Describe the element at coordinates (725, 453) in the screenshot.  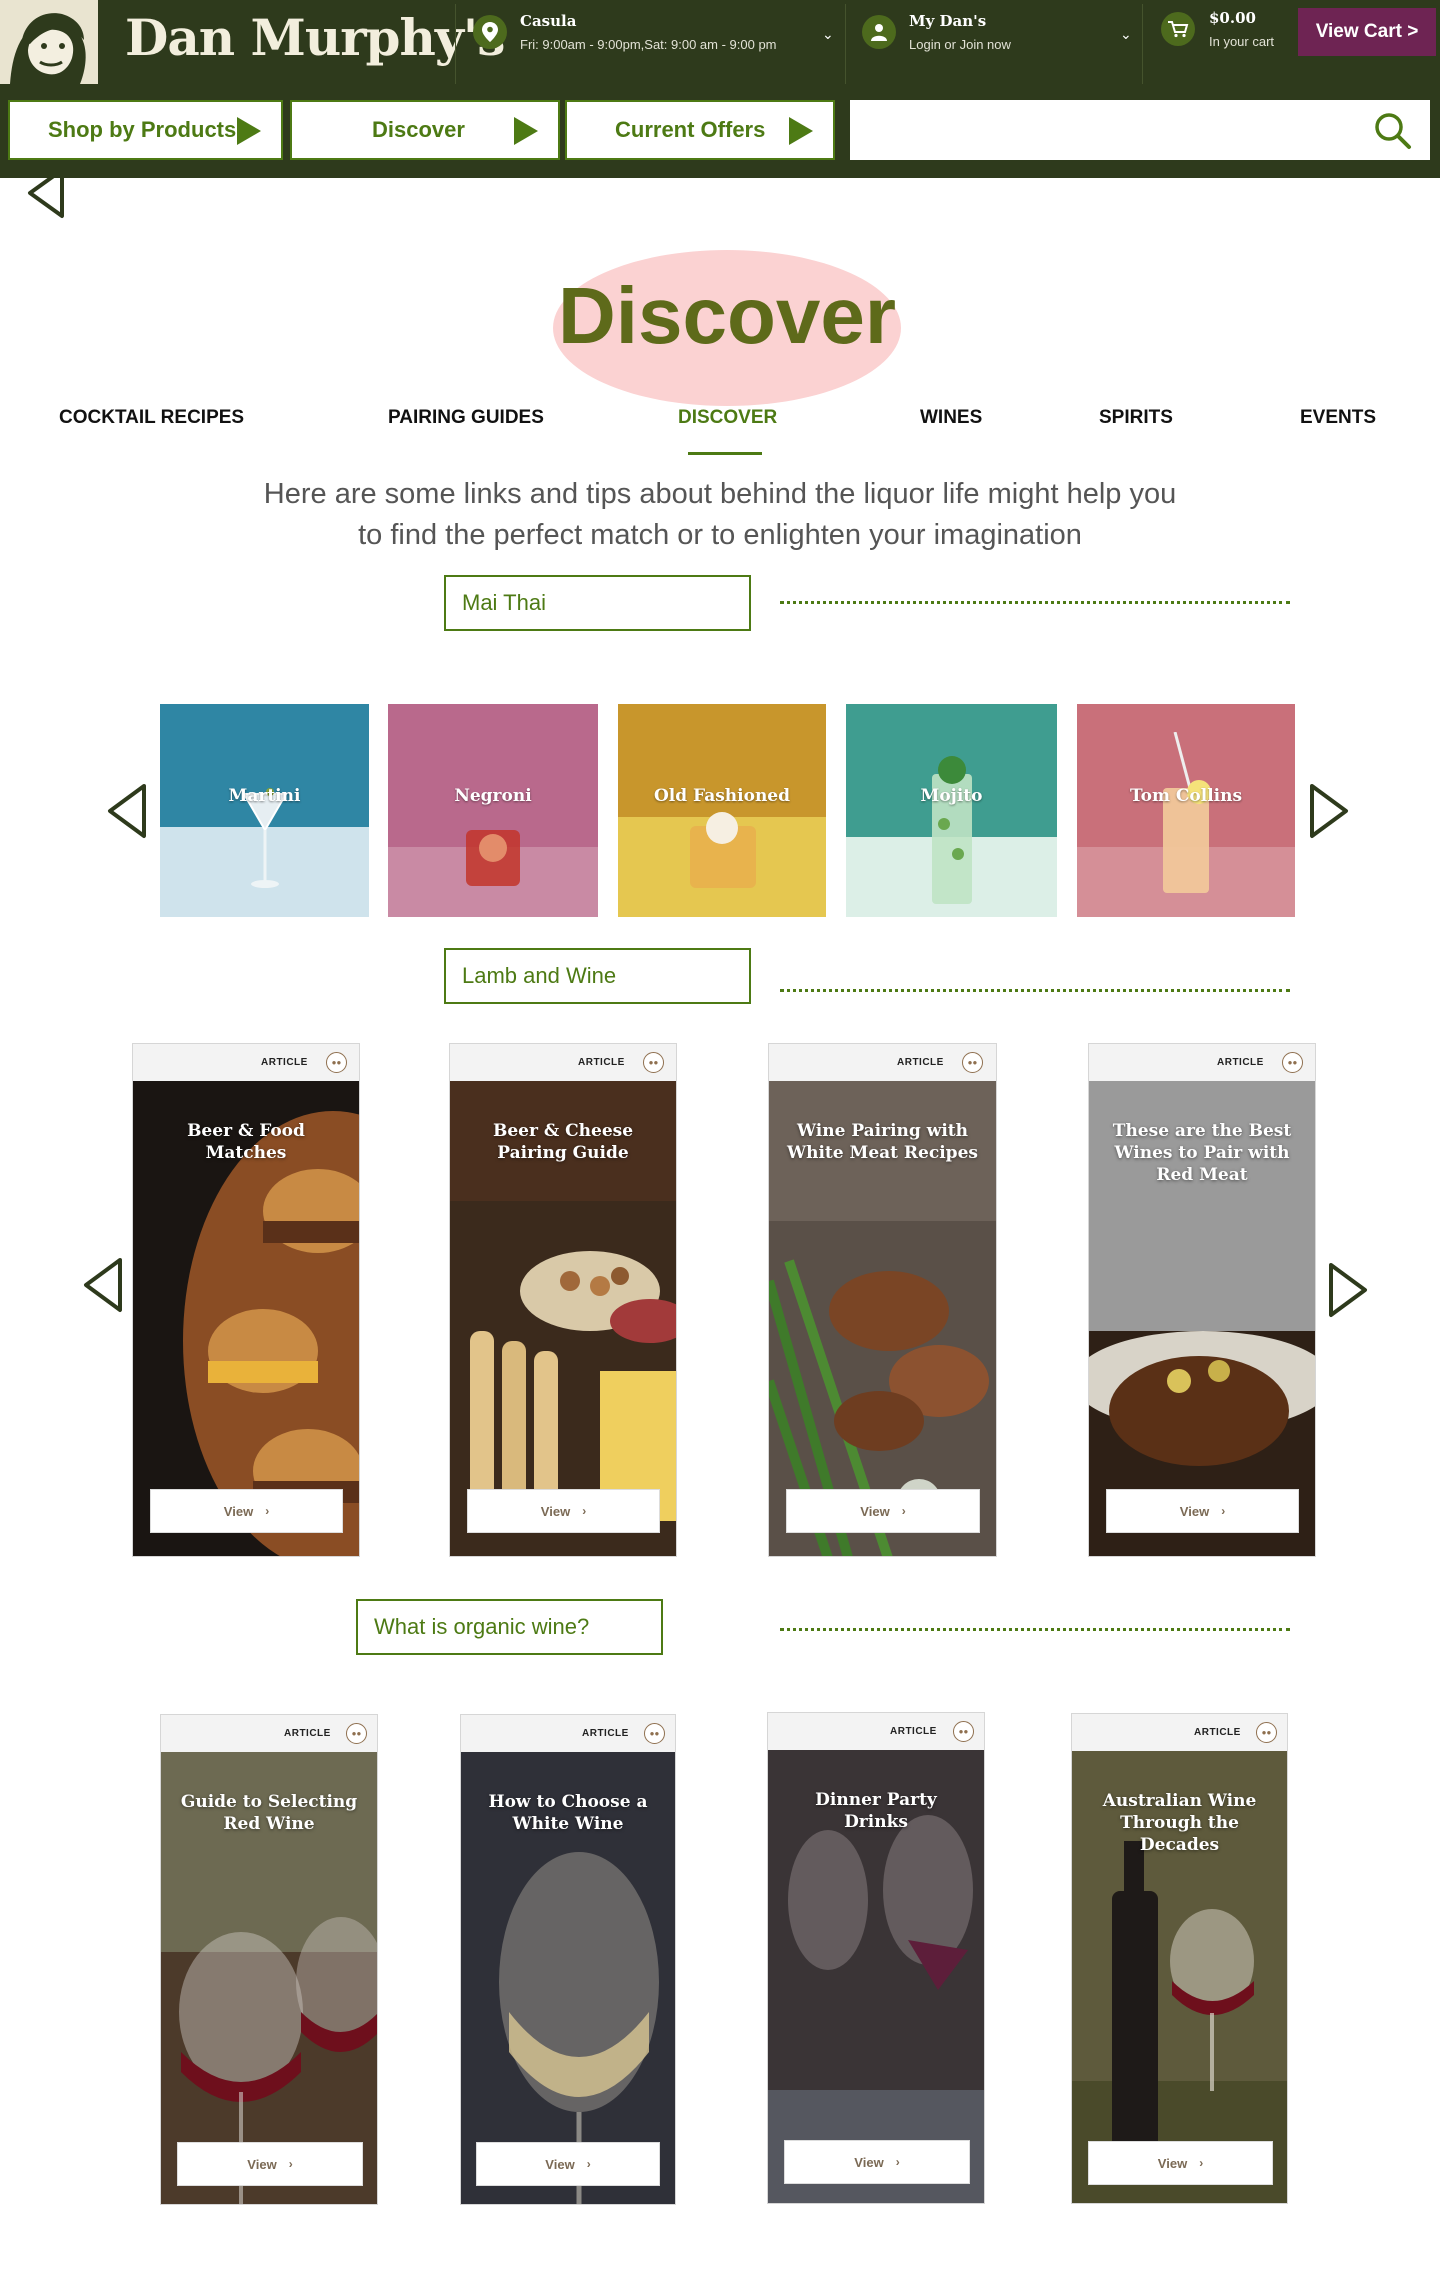
I see `active-tab-underline` at that location.